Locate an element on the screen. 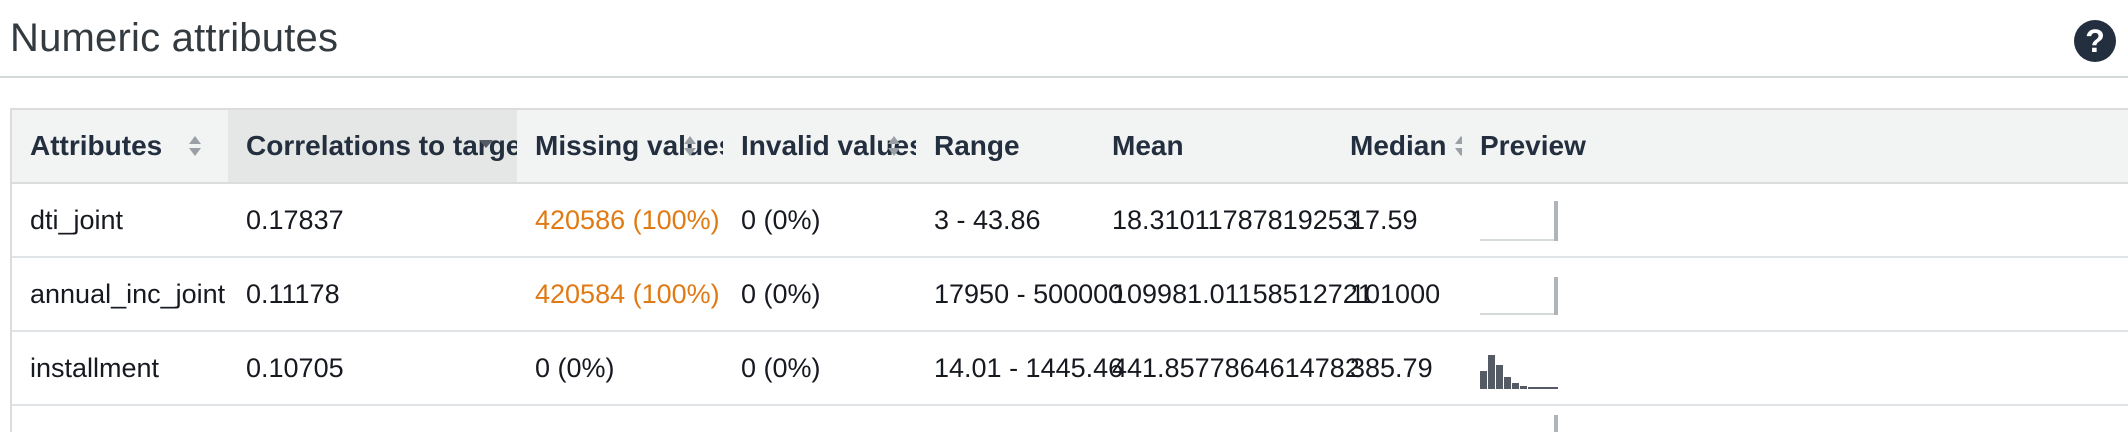 The image size is (2128, 432). table-row-partial is located at coordinates (1070, 418).